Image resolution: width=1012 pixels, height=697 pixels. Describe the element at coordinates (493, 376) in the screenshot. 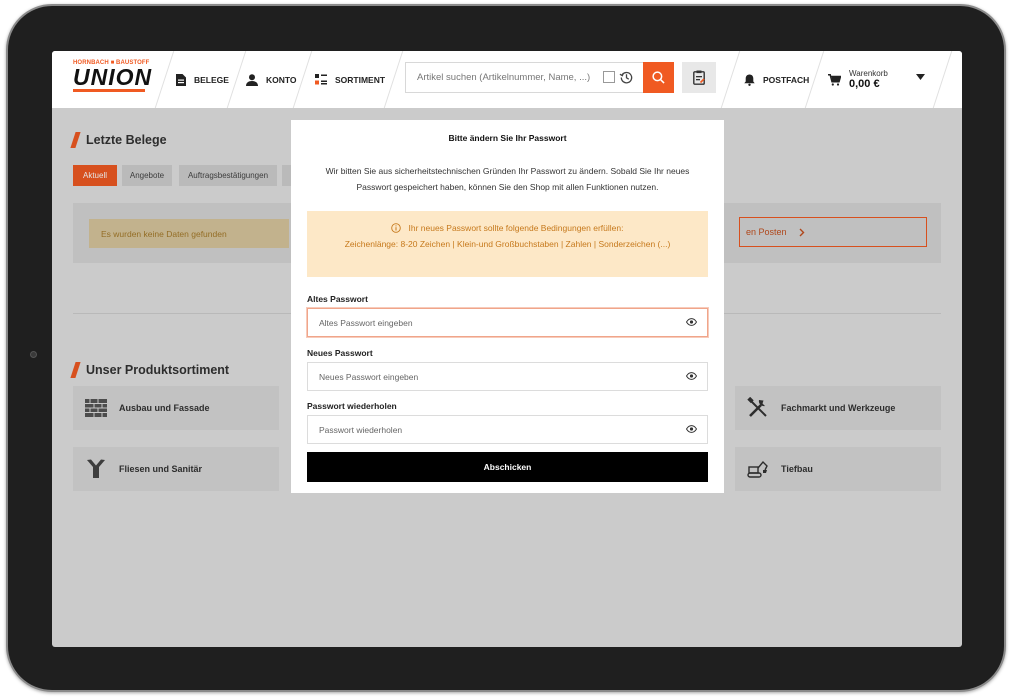

I see `new-password-input` at that location.